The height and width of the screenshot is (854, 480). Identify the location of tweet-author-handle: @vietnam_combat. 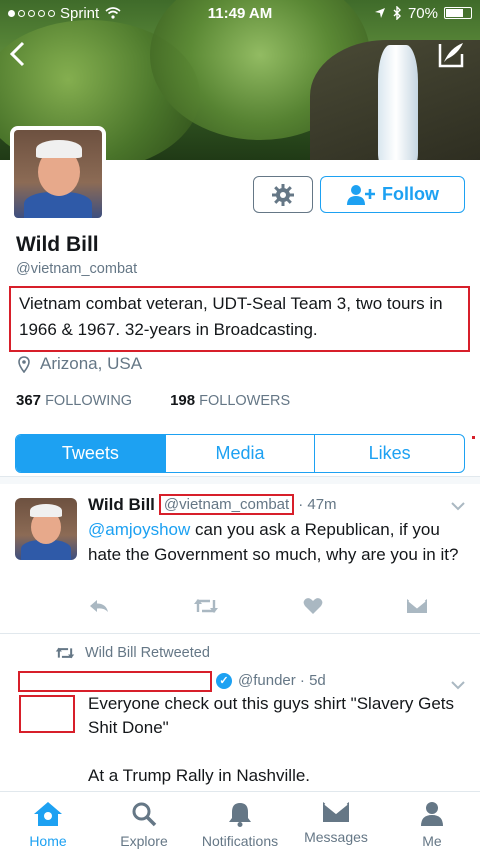
(226, 504).